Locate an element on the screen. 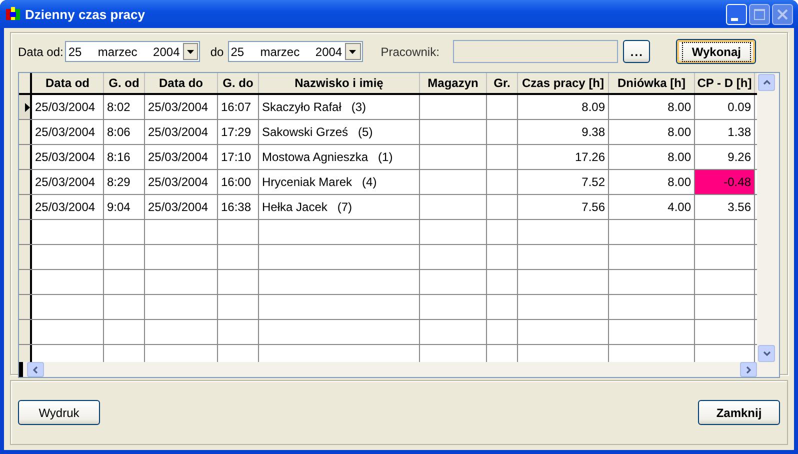  table-cell: Hełka Jacek (7) is located at coordinates (339, 207).